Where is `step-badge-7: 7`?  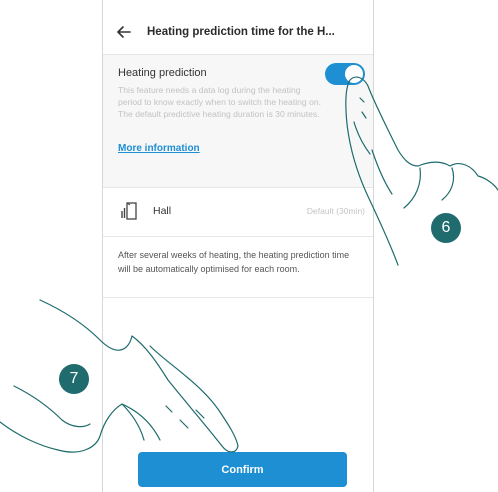
step-badge-7: 7 is located at coordinates (74, 379).